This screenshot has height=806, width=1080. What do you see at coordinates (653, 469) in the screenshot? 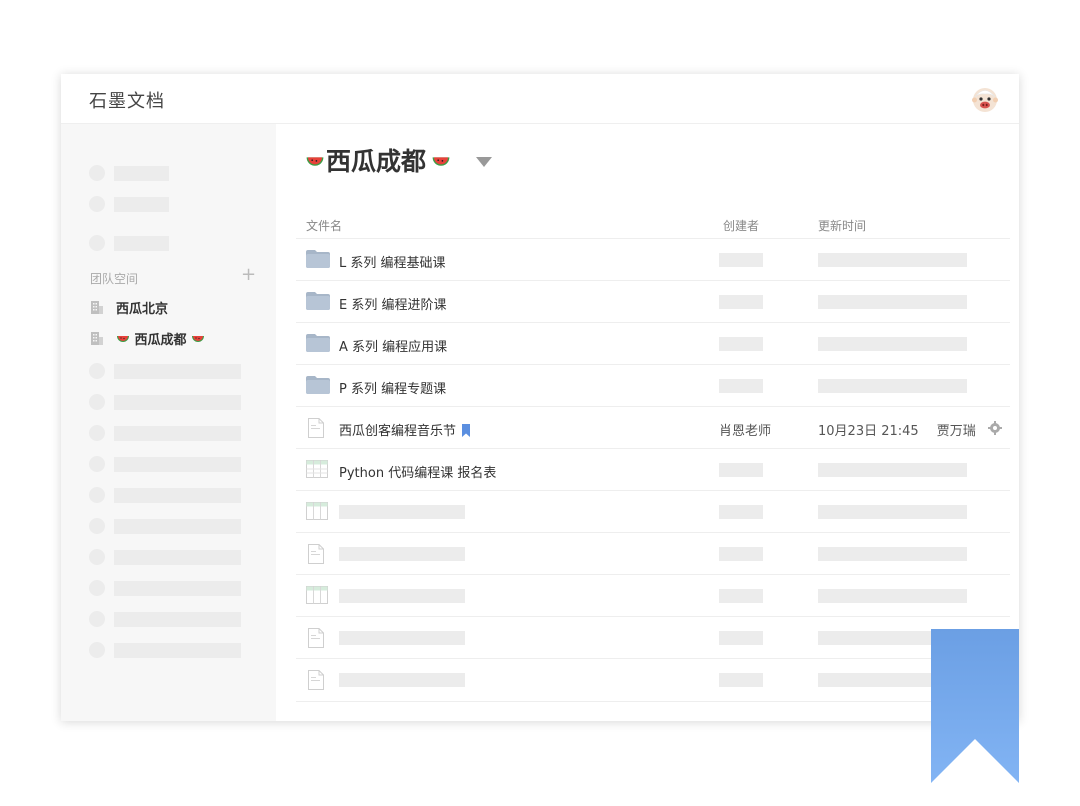
I see `table-row: Python 代码编程课 报名表` at bounding box center [653, 469].